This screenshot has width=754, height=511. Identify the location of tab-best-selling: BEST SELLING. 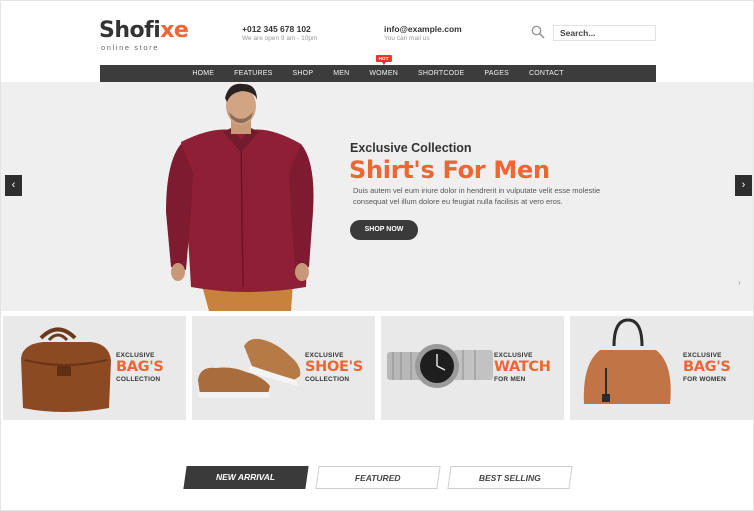
(510, 477).